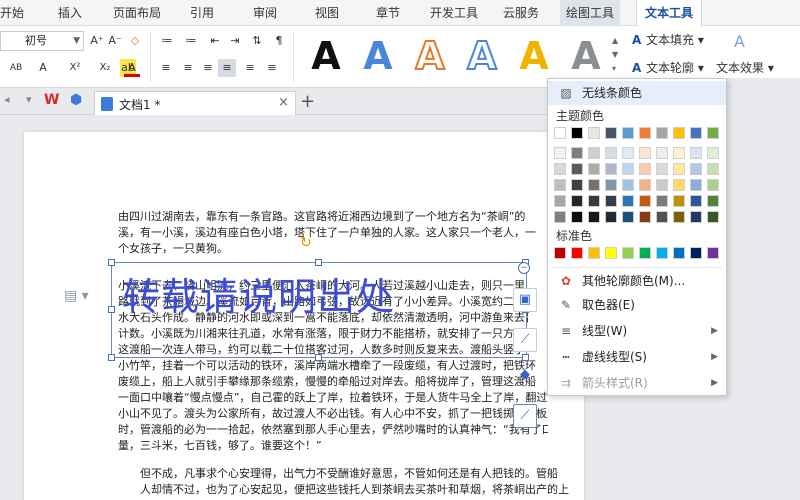 This screenshot has height=500, width=800. Describe the element at coordinates (668, 40) in the screenshot. I see `text-fill-button: A 文本填充 ▾` at that location.